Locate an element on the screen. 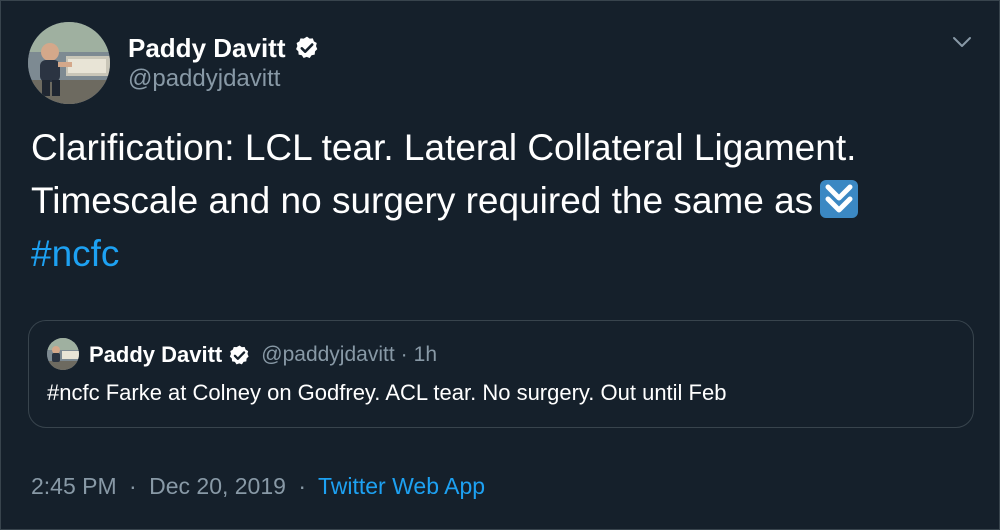 The height and width of the screenshot is (530, 1000). tweet-time: 2:45 PM is located at coordinates (74, 486).